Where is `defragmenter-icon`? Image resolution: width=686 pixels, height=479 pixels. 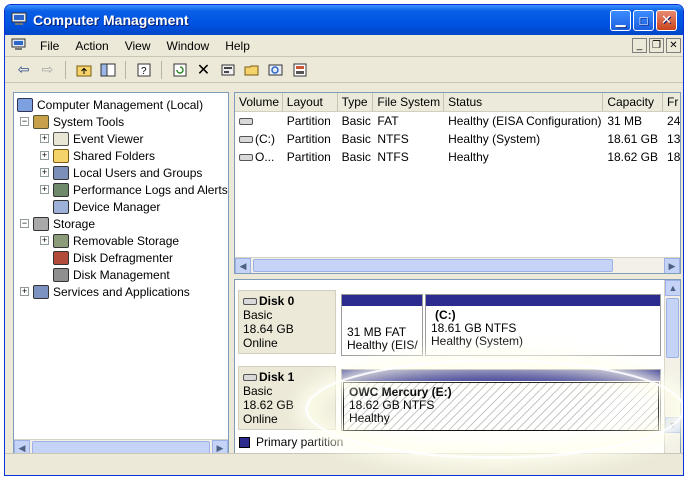
defragmenter-icon is located at coordinates (61, 257).